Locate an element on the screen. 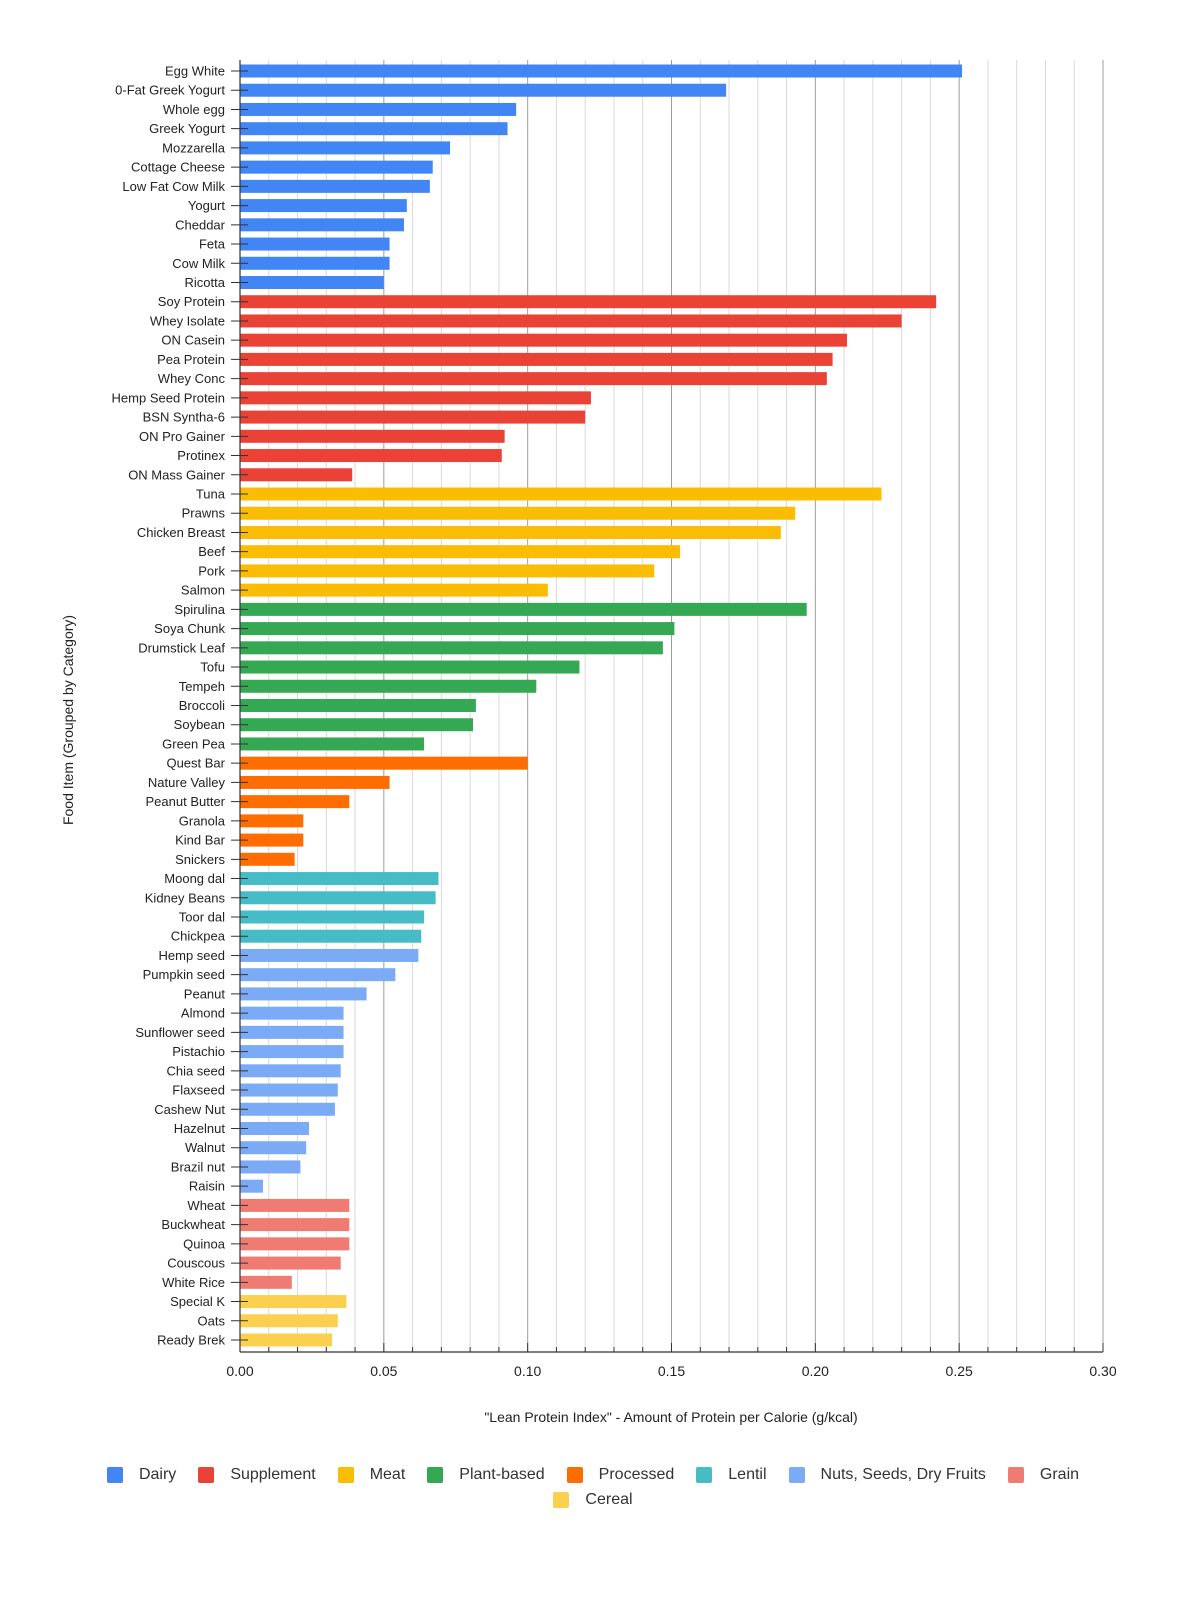 The width and height of the screenshot is (1186, 1600). bar-hemp-seed-protein is located at coordinates (415, 398).